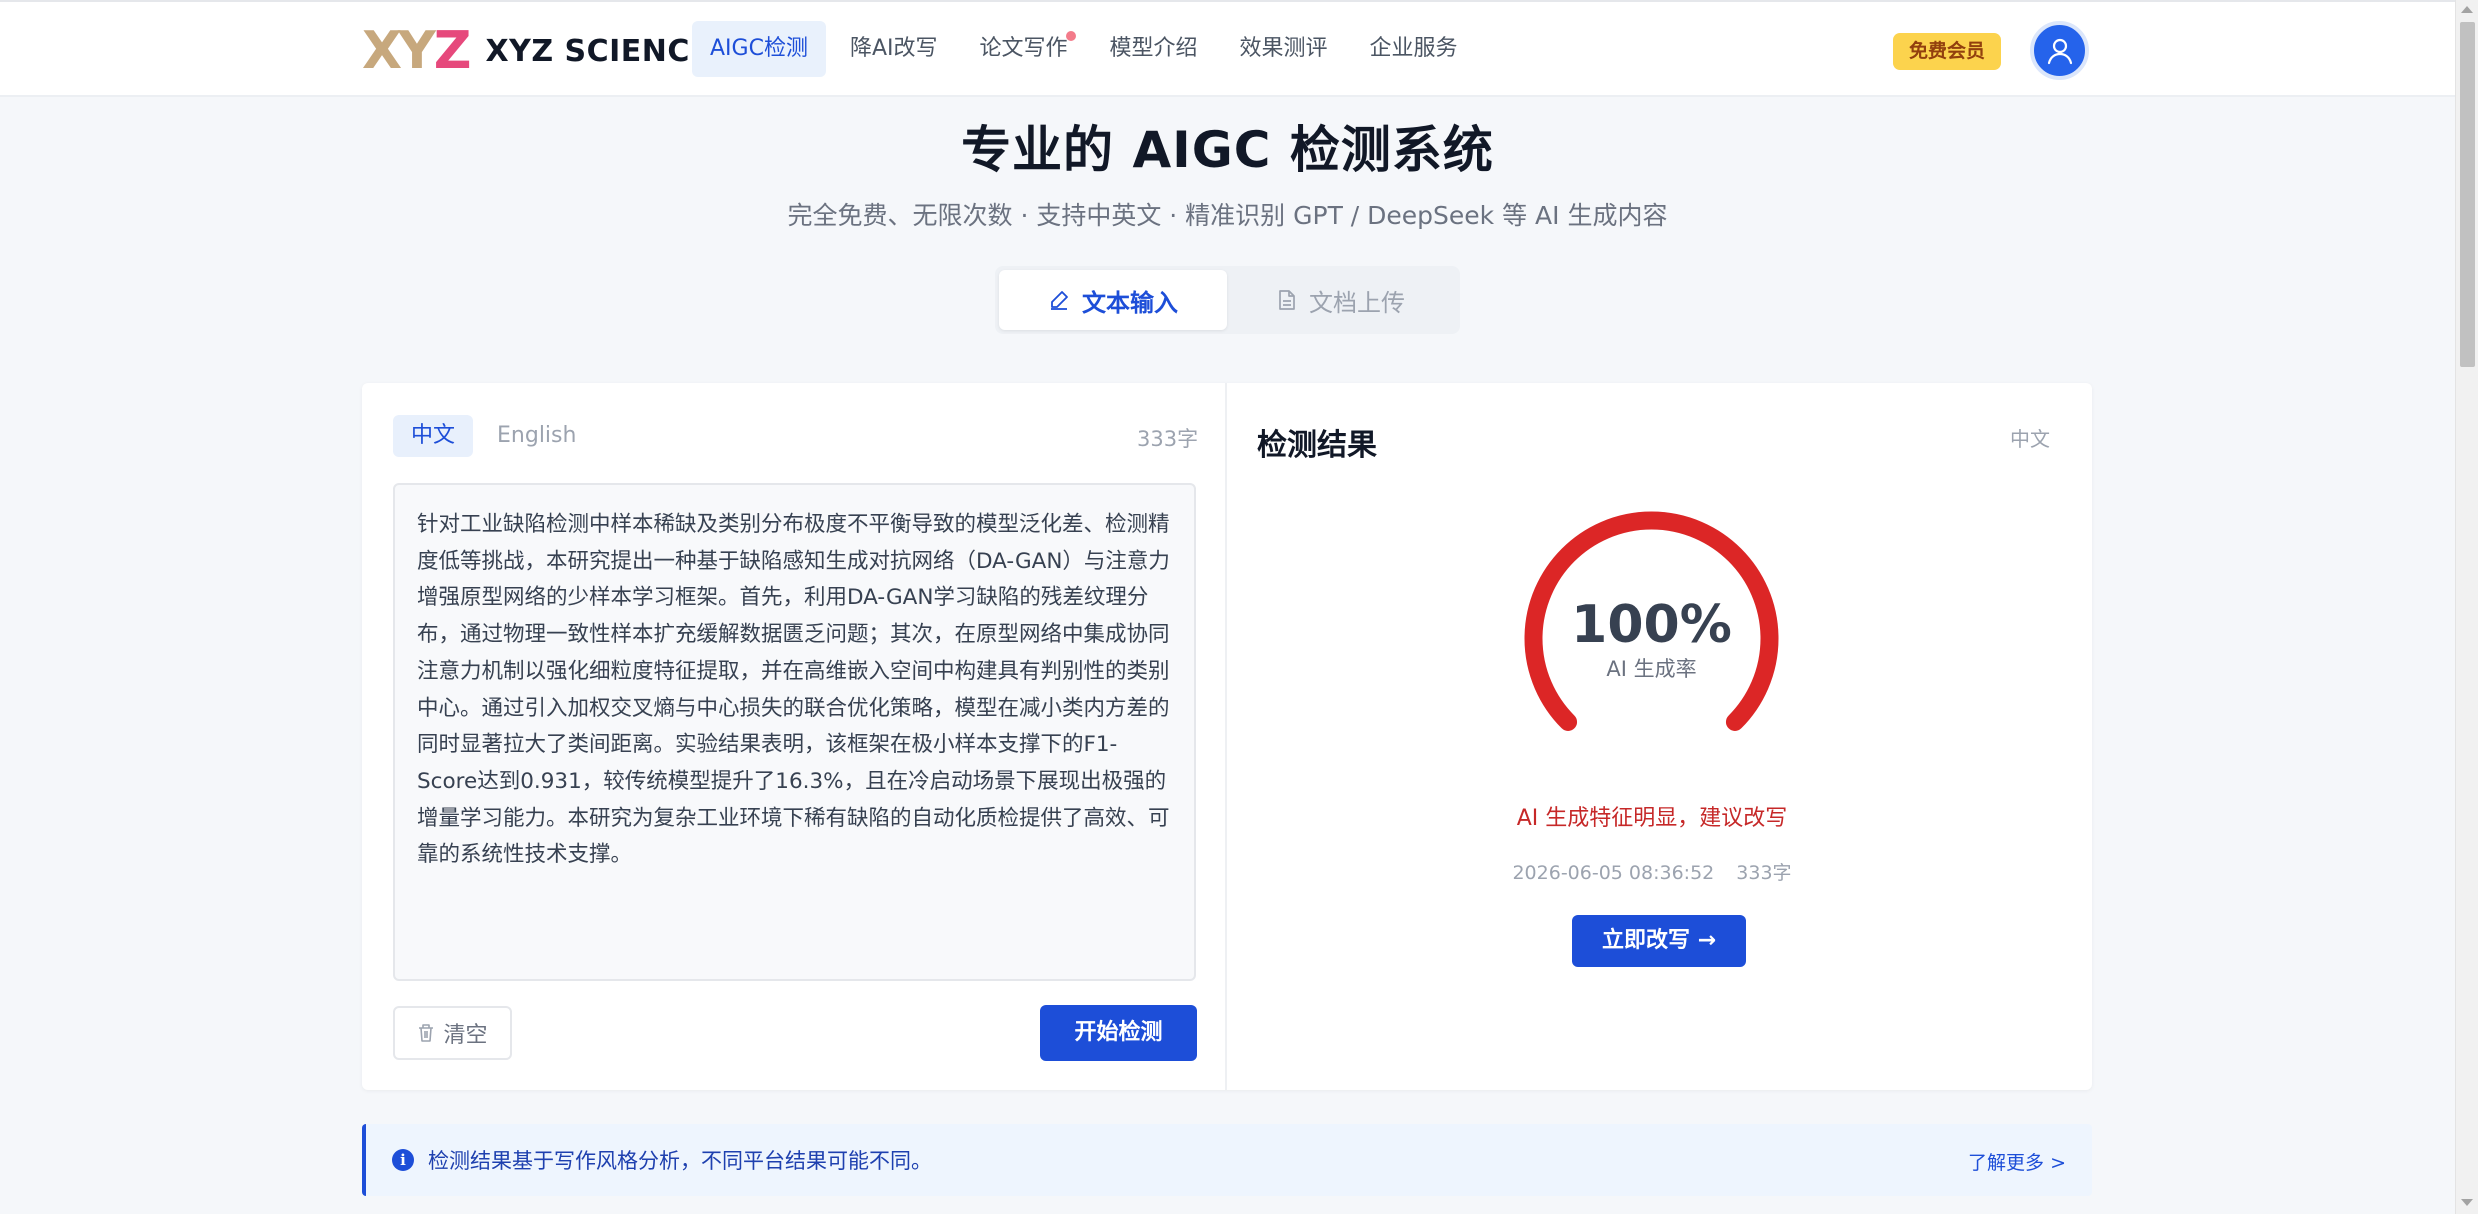 This screenshot has width=2478, height=1214. I want to click on nav-item-model-intro: 模型介绍, so click(1154, 49).